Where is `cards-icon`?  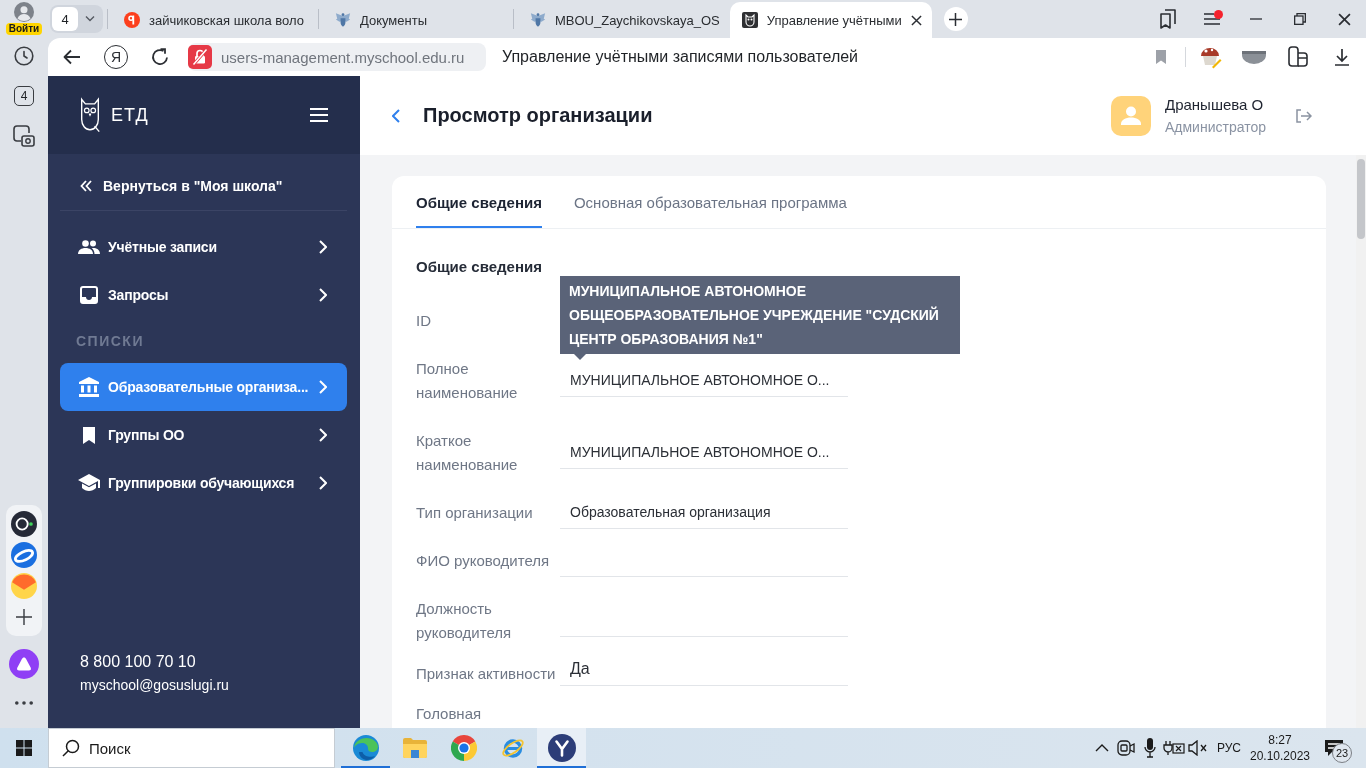
cards-icon is located at coordinates (1298, 57).